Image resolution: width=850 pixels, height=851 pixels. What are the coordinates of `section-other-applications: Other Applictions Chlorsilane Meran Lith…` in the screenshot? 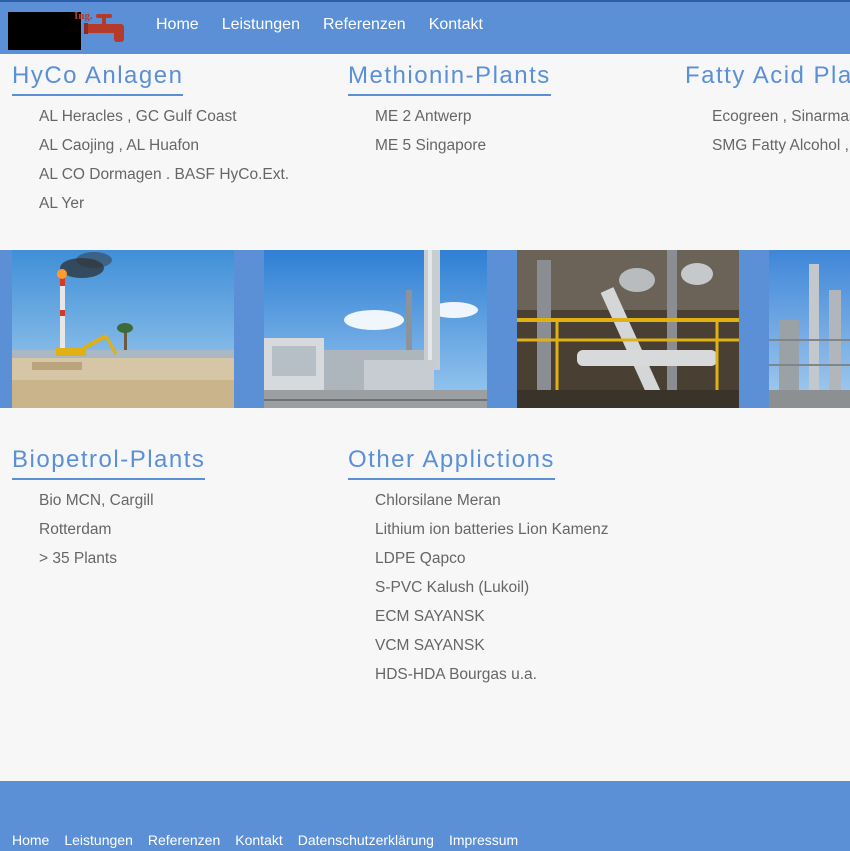 It's located at (478, 567).